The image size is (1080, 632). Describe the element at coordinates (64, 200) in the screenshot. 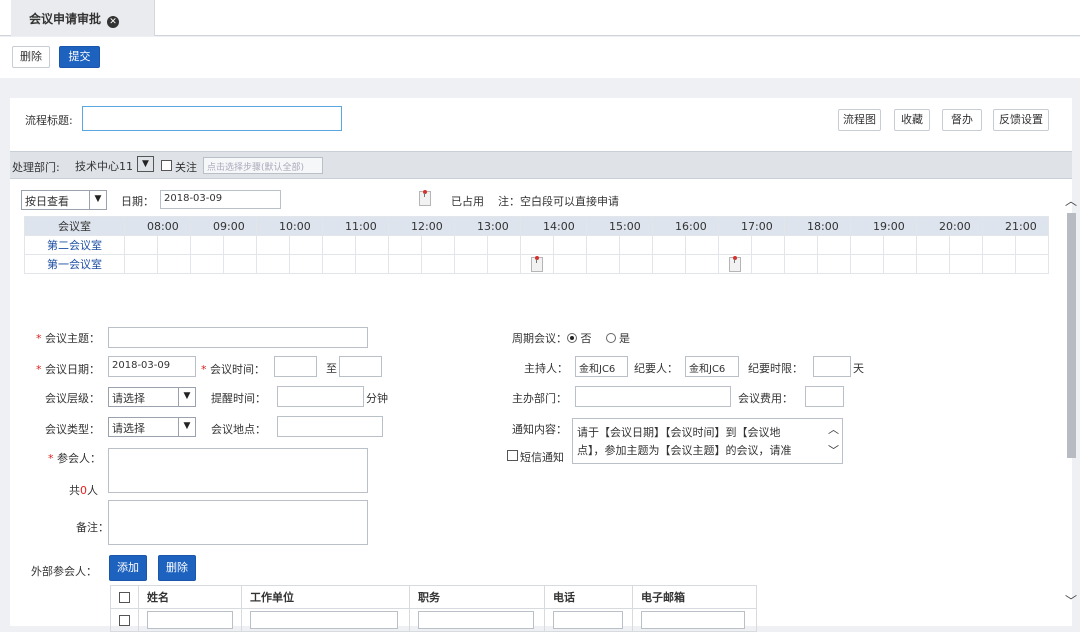

I see `view-mode-select: 按日查看 ▼` at that location.